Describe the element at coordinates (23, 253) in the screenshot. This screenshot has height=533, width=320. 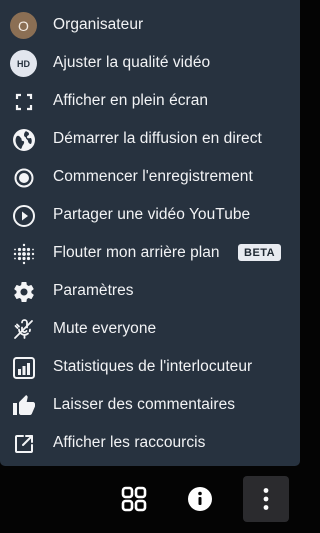
I see `blur-icon` at that location.